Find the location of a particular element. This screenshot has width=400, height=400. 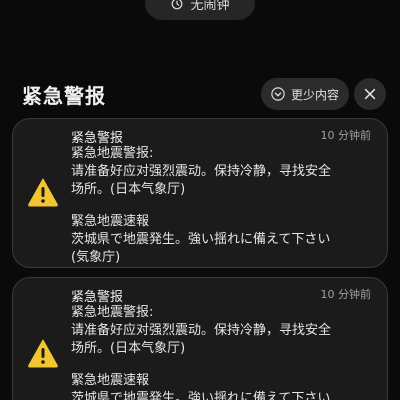

close-icon is located at coordinates (370, 94).